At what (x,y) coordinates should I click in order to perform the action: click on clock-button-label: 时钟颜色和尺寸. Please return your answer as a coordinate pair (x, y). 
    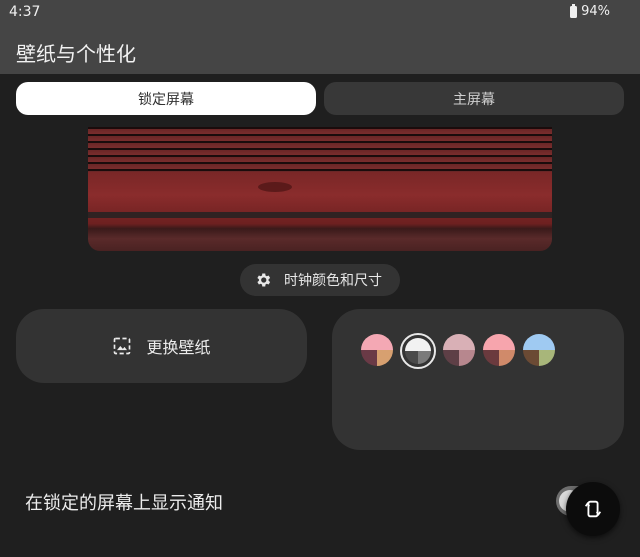
    Looking at the image, I should click on (333, 281).